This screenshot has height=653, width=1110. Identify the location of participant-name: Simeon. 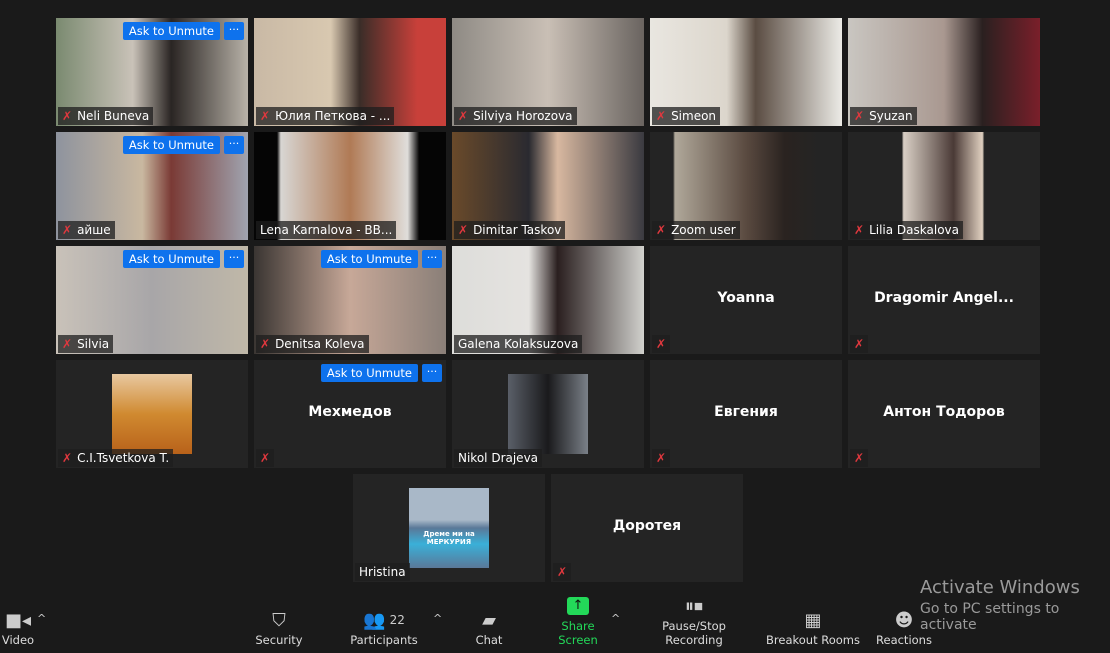
(694, 116).